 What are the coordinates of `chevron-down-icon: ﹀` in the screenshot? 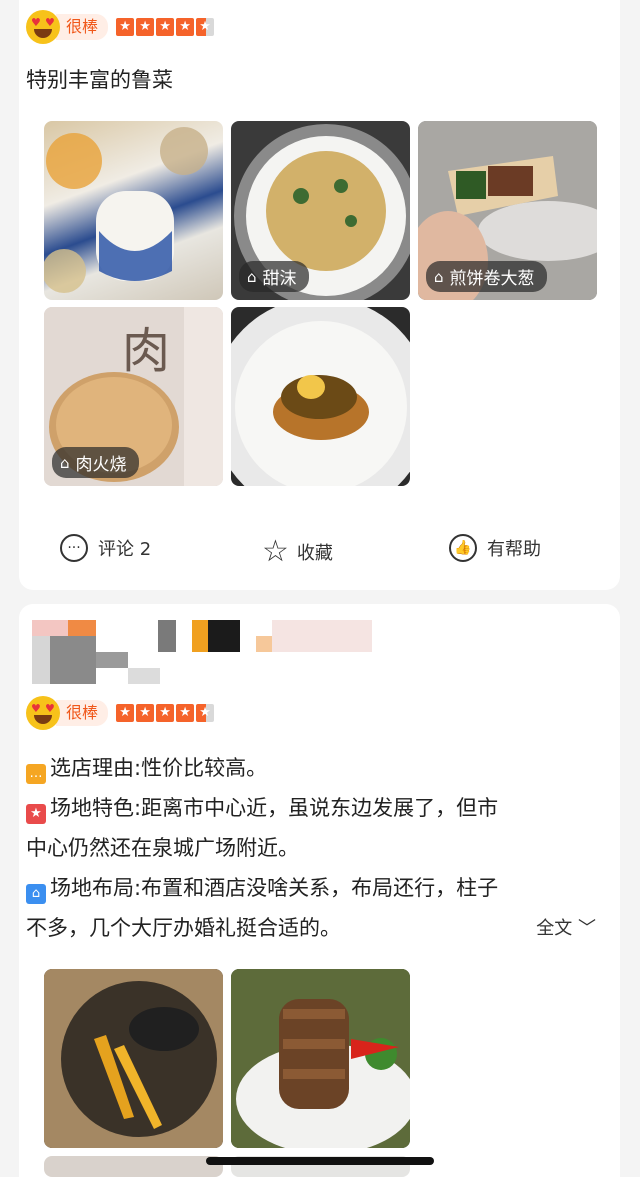 It's located at (587, 928).